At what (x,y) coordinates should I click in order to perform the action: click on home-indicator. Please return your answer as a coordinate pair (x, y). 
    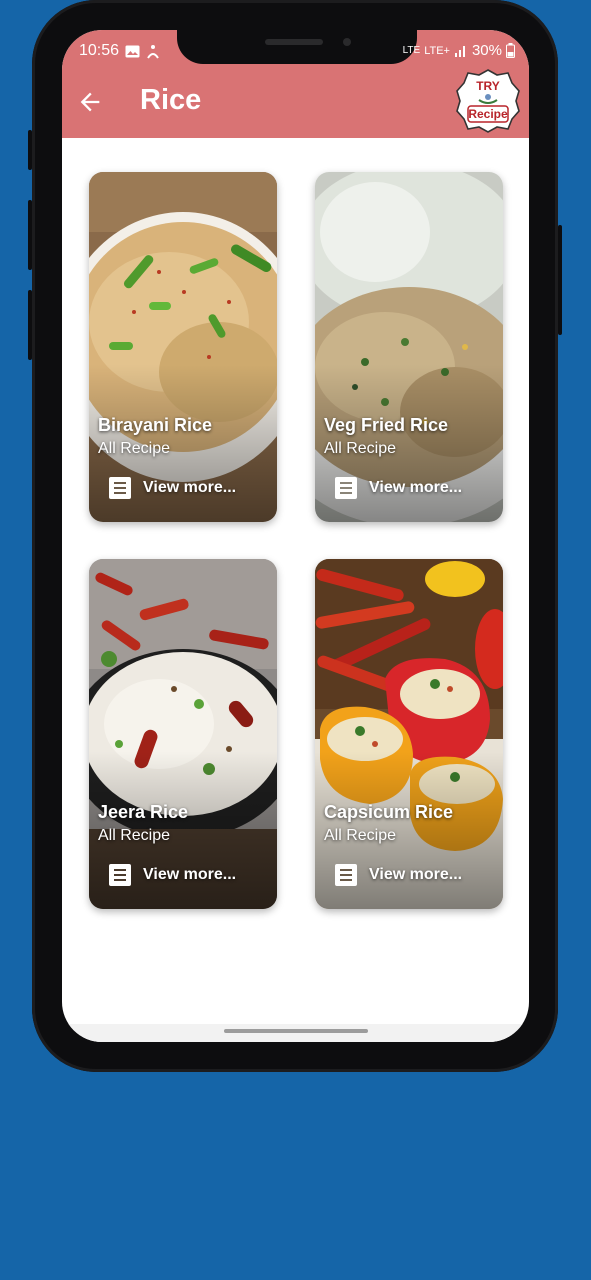
    Looking at the image, I should click on (296, 1031).